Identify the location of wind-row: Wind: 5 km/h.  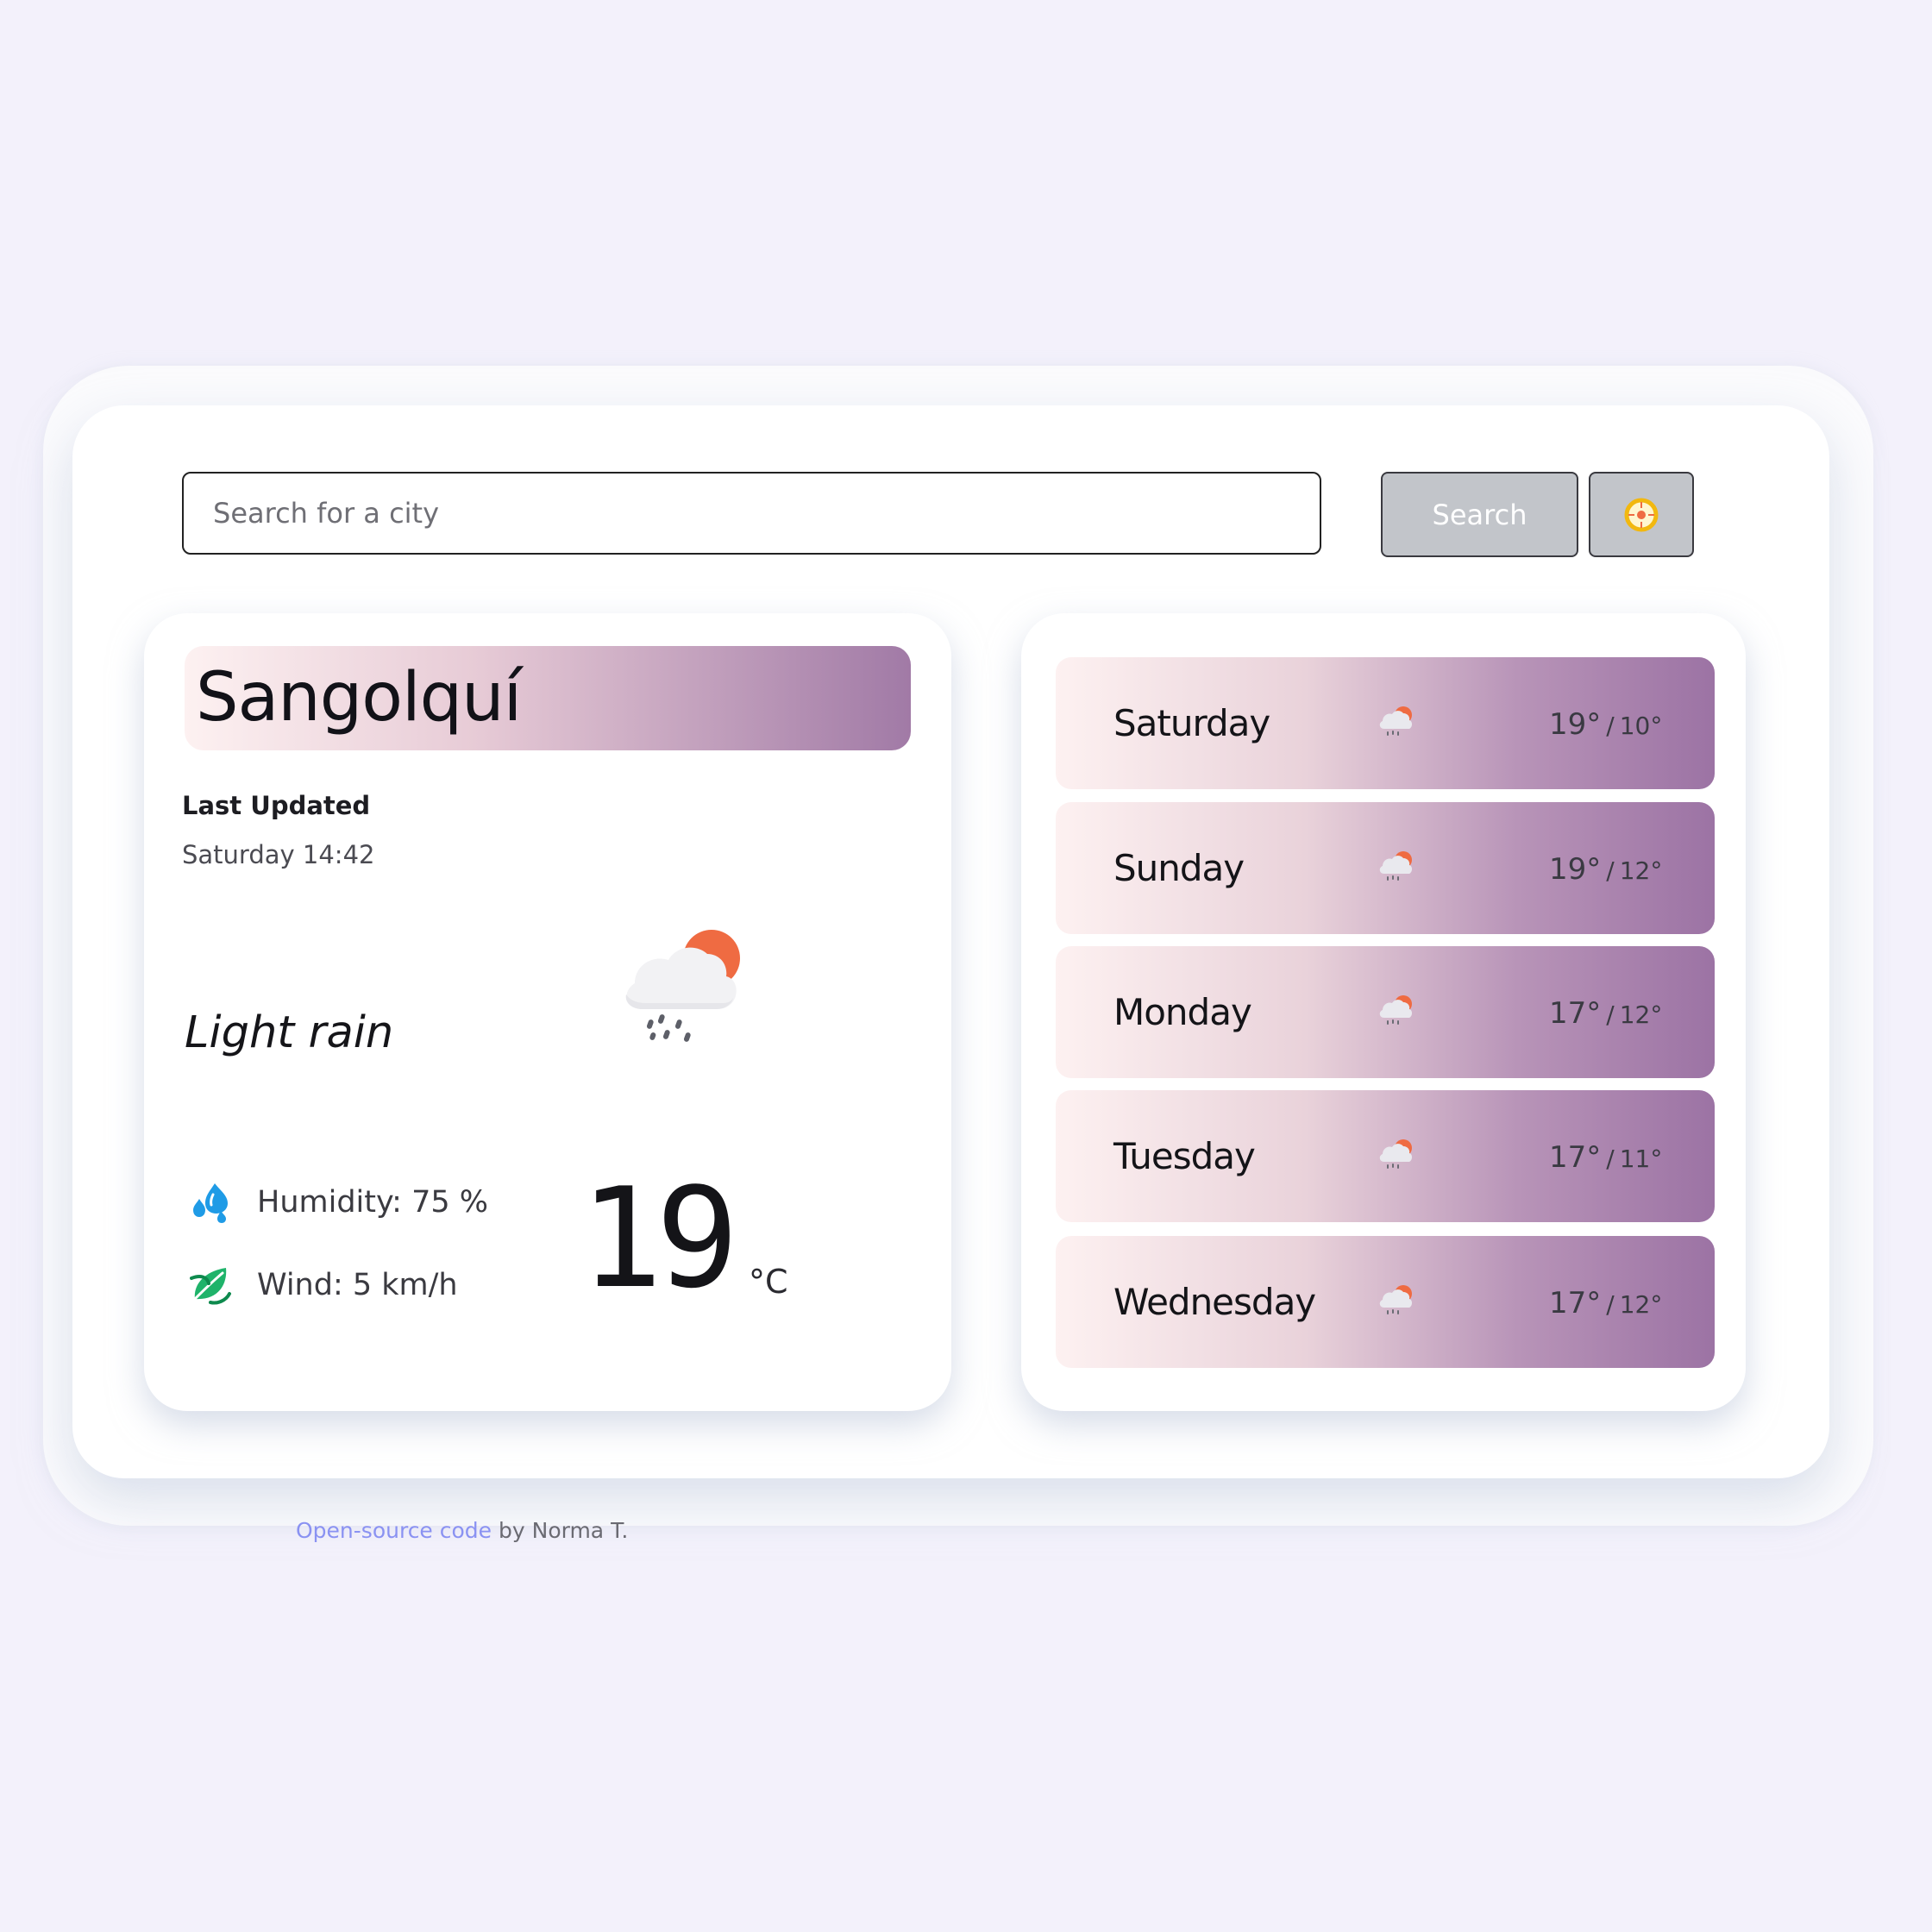
(324, 1285).